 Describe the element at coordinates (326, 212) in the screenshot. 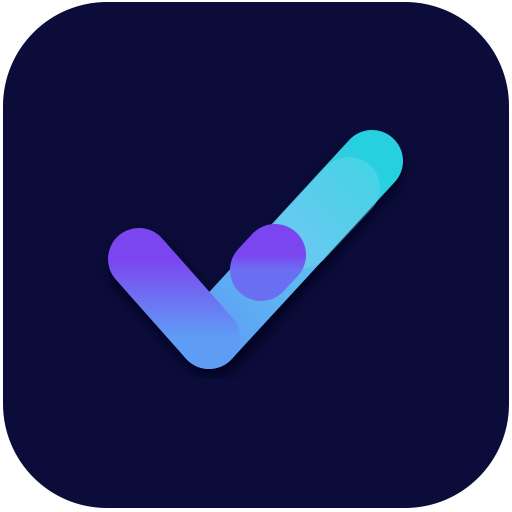

I see `checkmark-highlight` at that location.